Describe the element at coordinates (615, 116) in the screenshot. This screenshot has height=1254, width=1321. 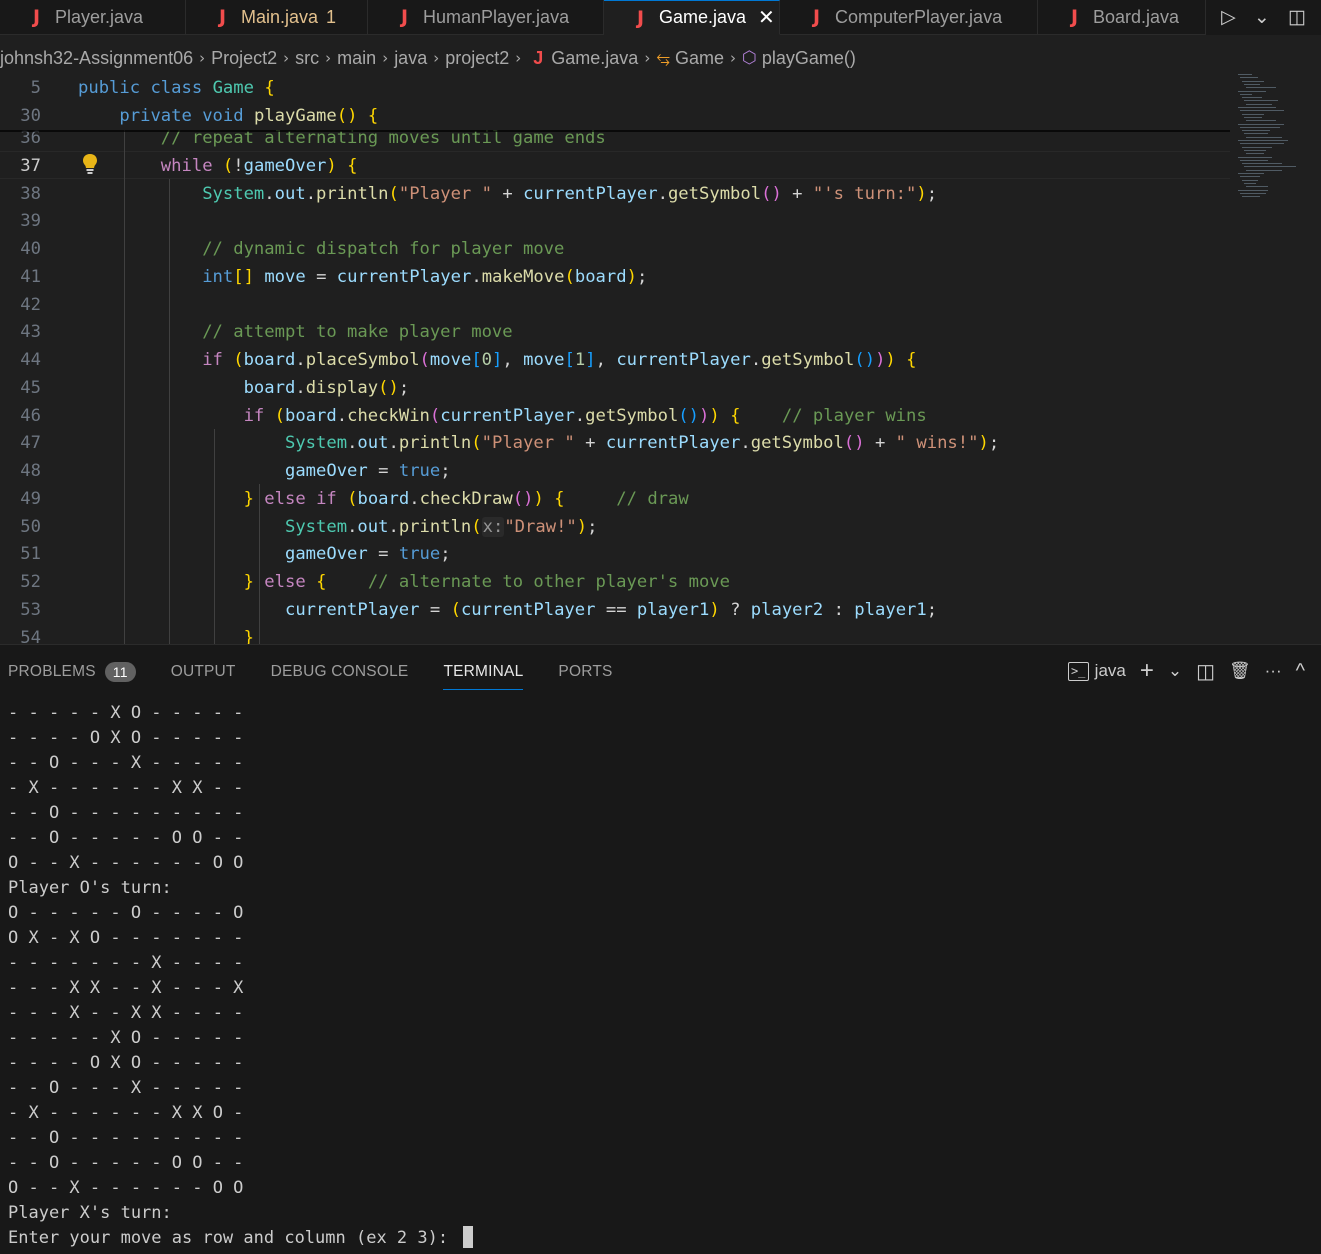
I see `sticky-scroll-line: 30 private void playGame() {` at that location.